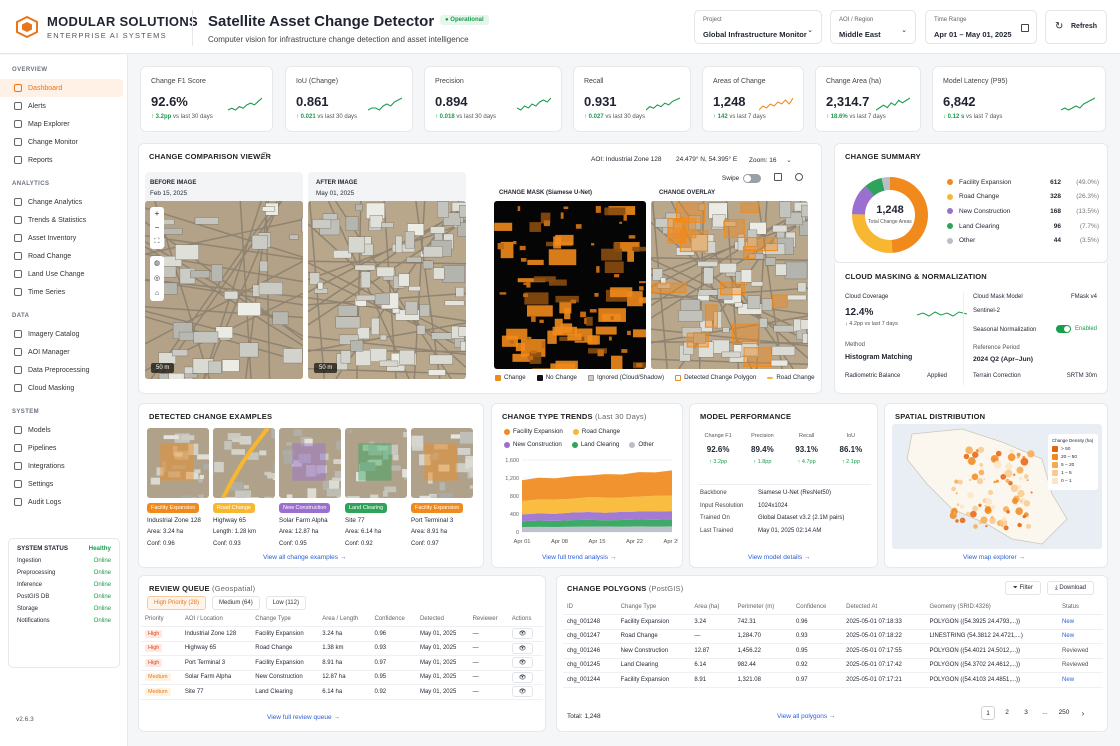  What do you see at coordinates (63, 106) in the screenshot?
I see `sidebar-item-alerts: Alerts` at bounding box center [63, 106].